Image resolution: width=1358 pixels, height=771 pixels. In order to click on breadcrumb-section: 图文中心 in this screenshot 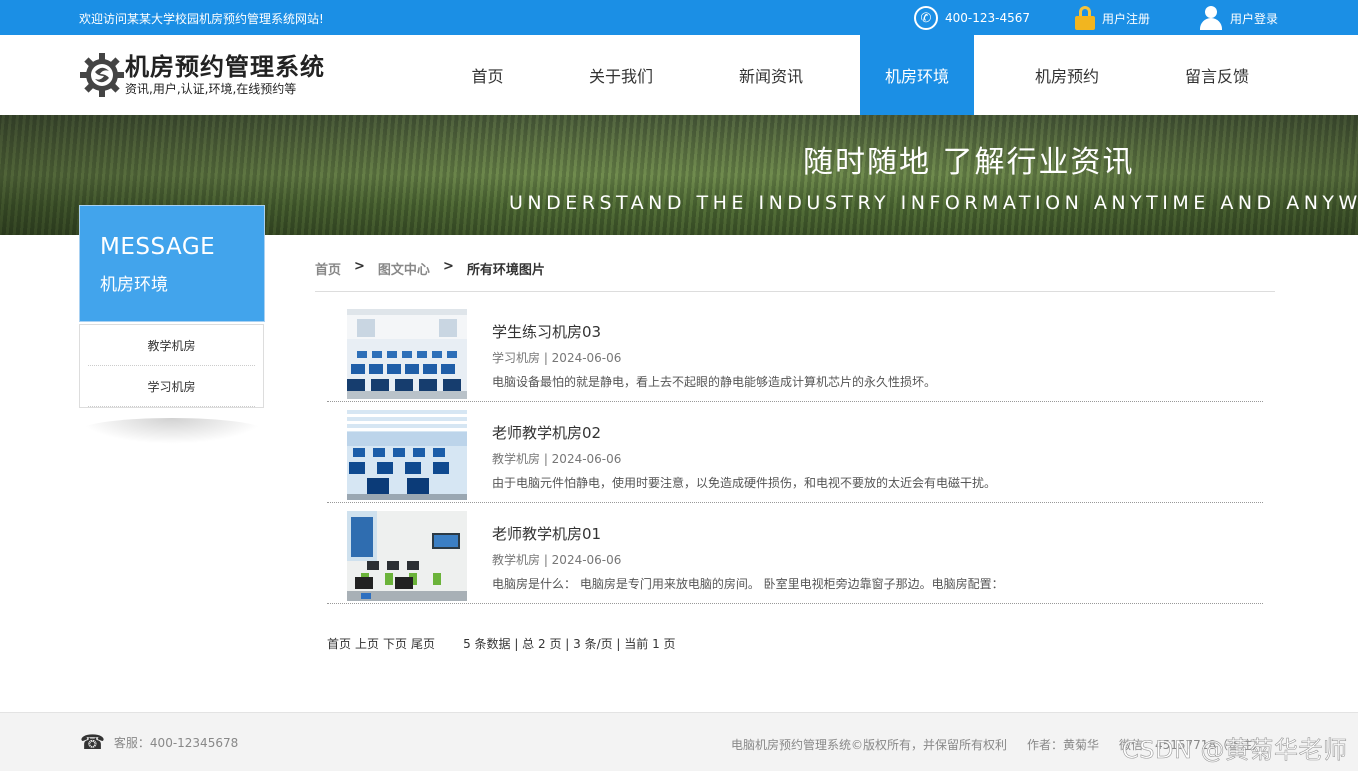, I will do `click(404, 268)`.